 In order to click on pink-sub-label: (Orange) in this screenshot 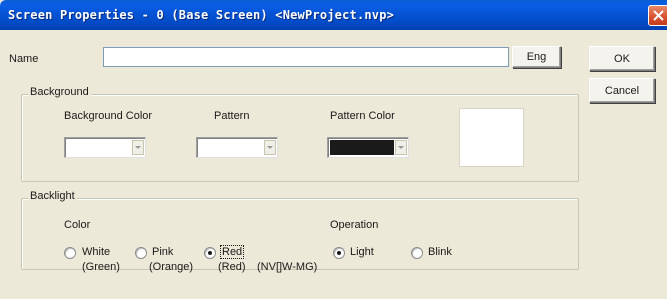, I will do `click(171, 267)`.